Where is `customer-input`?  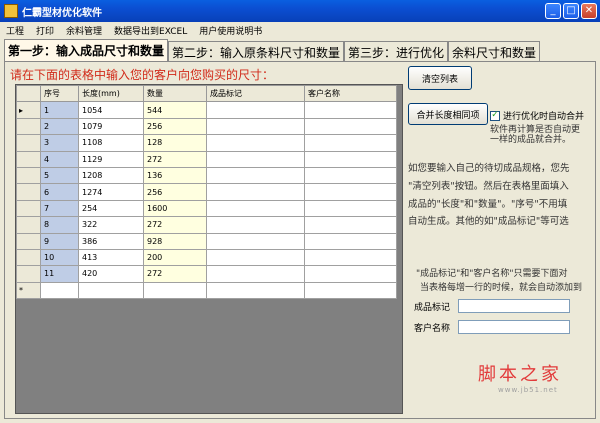
customer-input is located at coordinates (514, 327).